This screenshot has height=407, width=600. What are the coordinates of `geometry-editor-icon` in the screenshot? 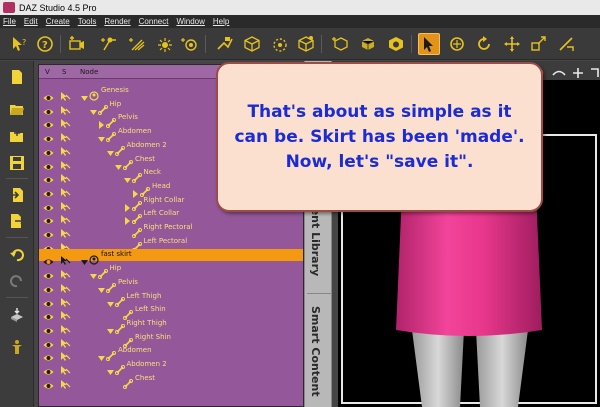 It's located at (566, 44).